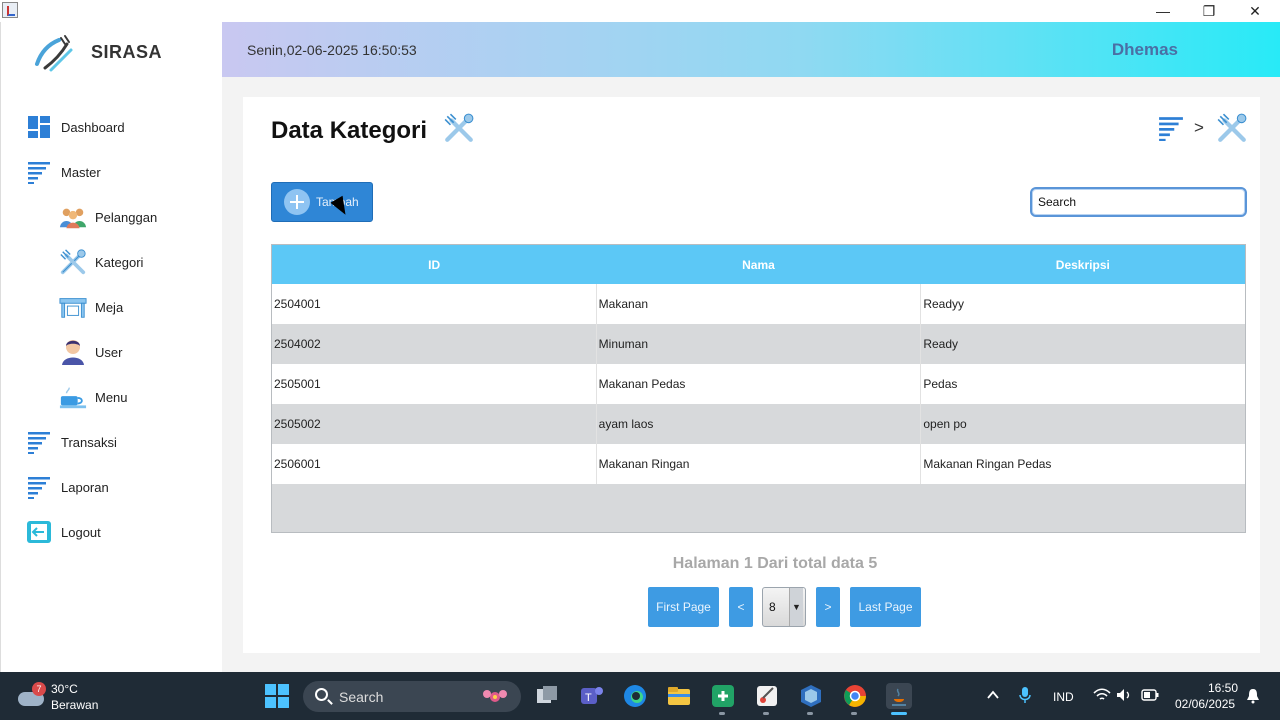 The width and height of the screenshot is (1280, 720). Describe the element at coordinates (73, 217) in the screenshot. I see `customers-icon` at that location.